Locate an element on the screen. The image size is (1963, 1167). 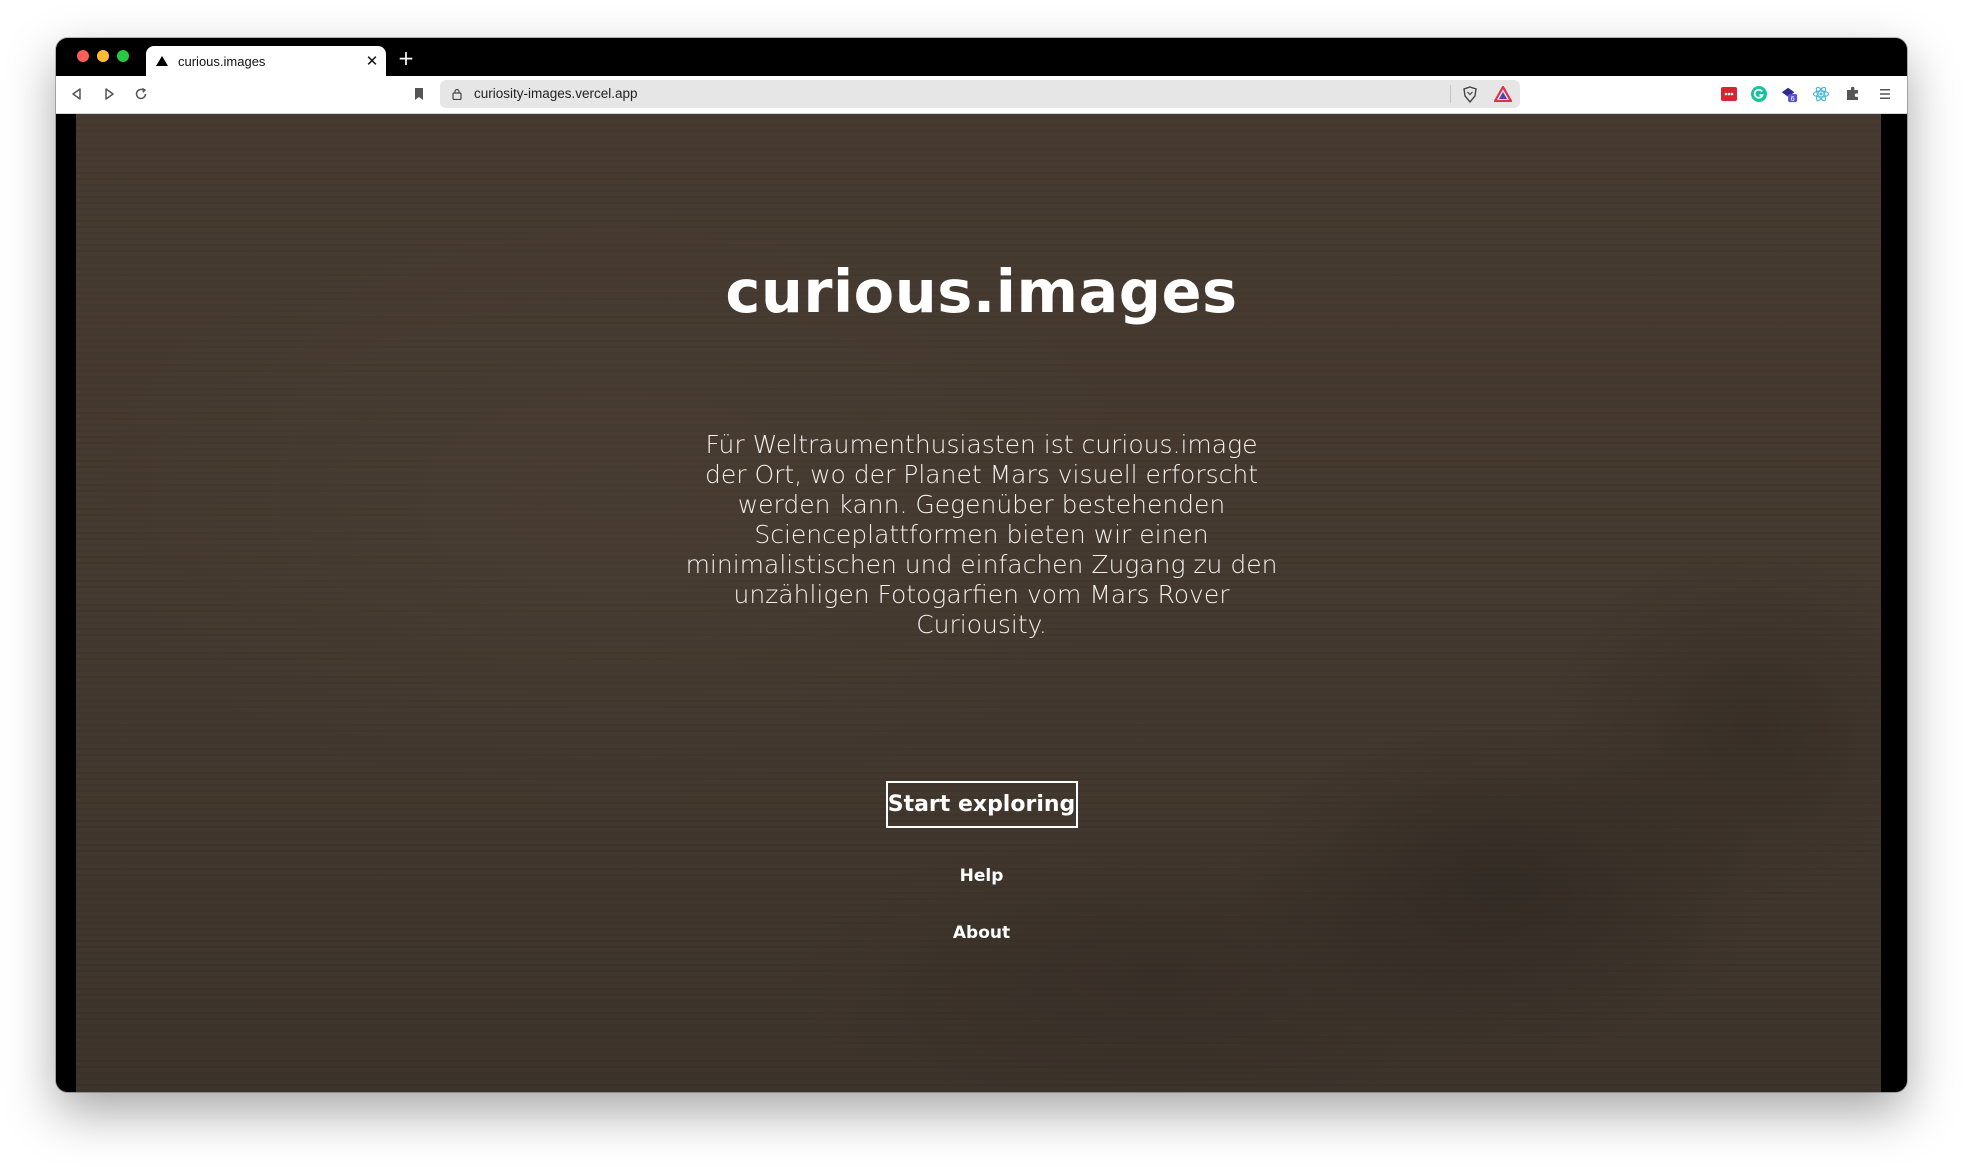
forward-icon is located at coordinates (109, 94).